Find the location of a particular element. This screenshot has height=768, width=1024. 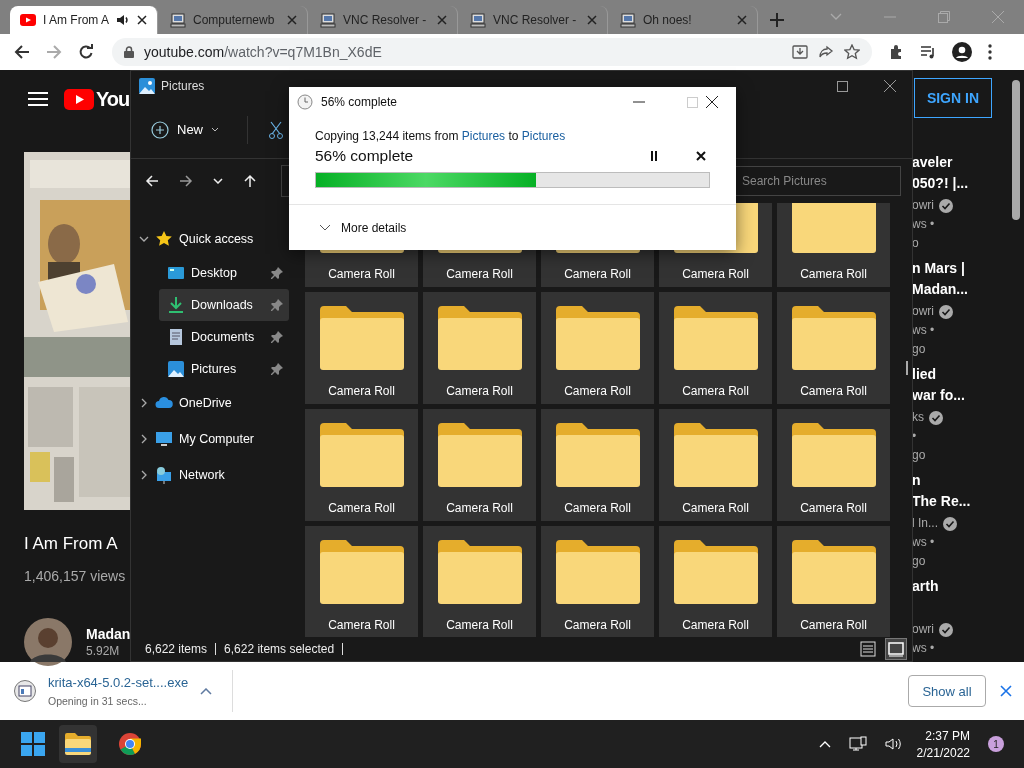

new-button: New is located at coordinates (185, 129).